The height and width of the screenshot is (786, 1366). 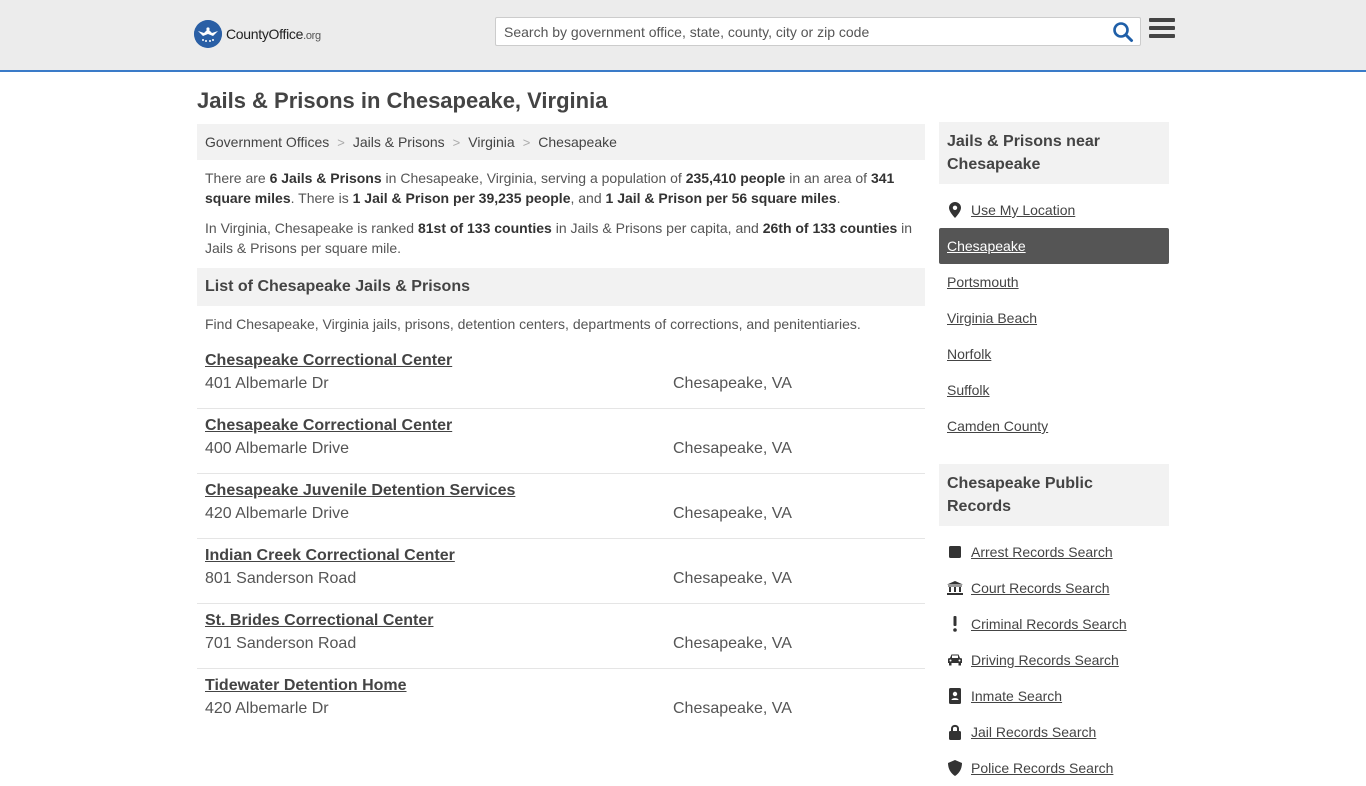 What do you see at coordinates (277, 448) in the screenshot?
I see `facility-address: 400 Albemarle Drive` at bounding box center [277, 448].